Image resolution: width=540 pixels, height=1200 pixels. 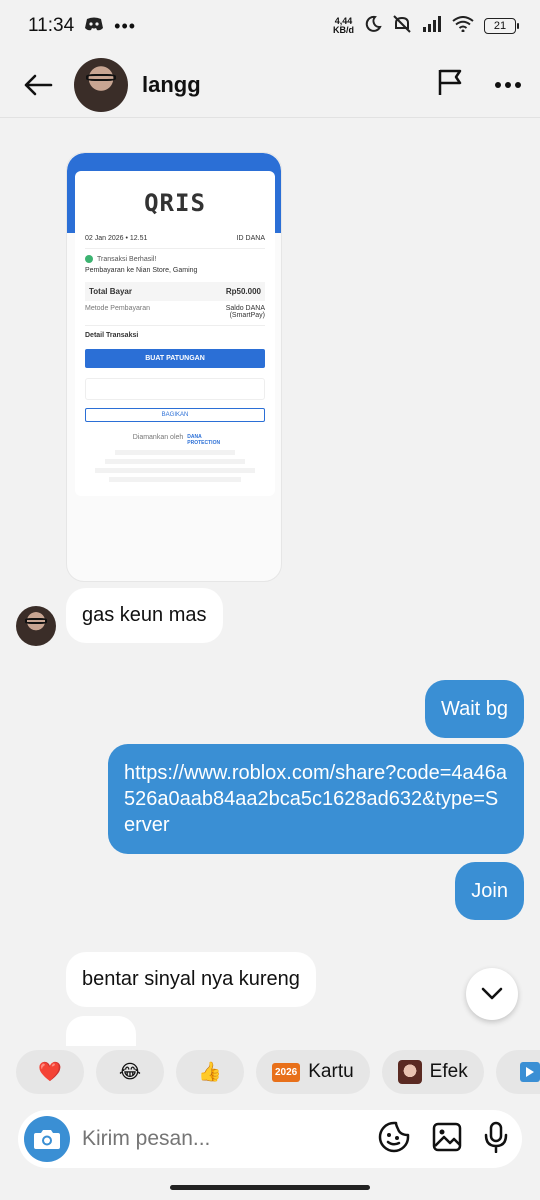 I want to click on back-button, so click(x=38, y=85).